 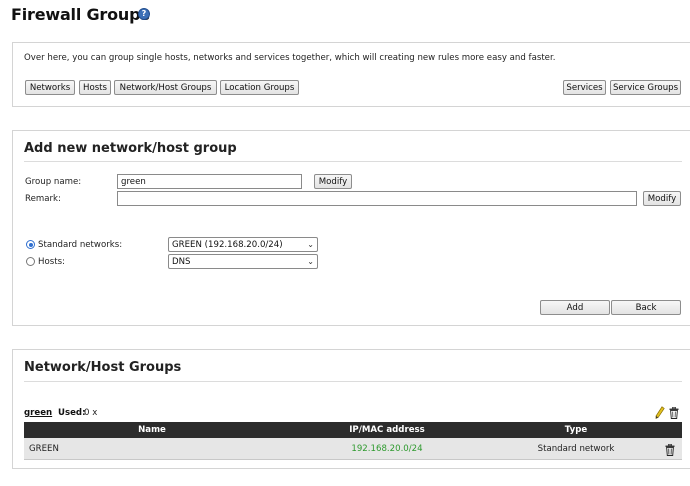 I want to click on delete-group-trash-icon, so click(x=674, y=413).